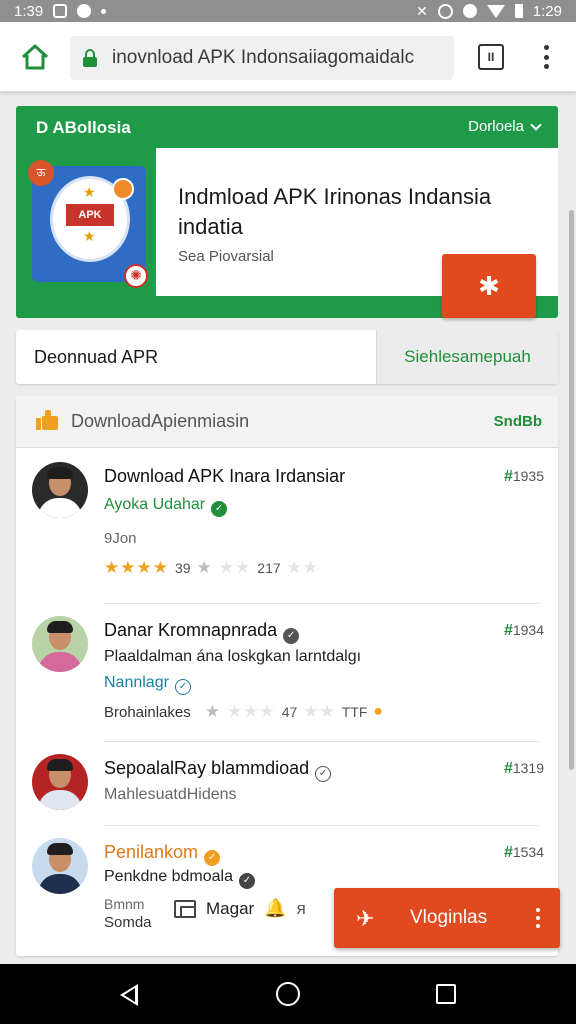  What do you see at coordinates (90, 58) in the screenshot?
I see `lock-icon` at bounding box center [90, 58].